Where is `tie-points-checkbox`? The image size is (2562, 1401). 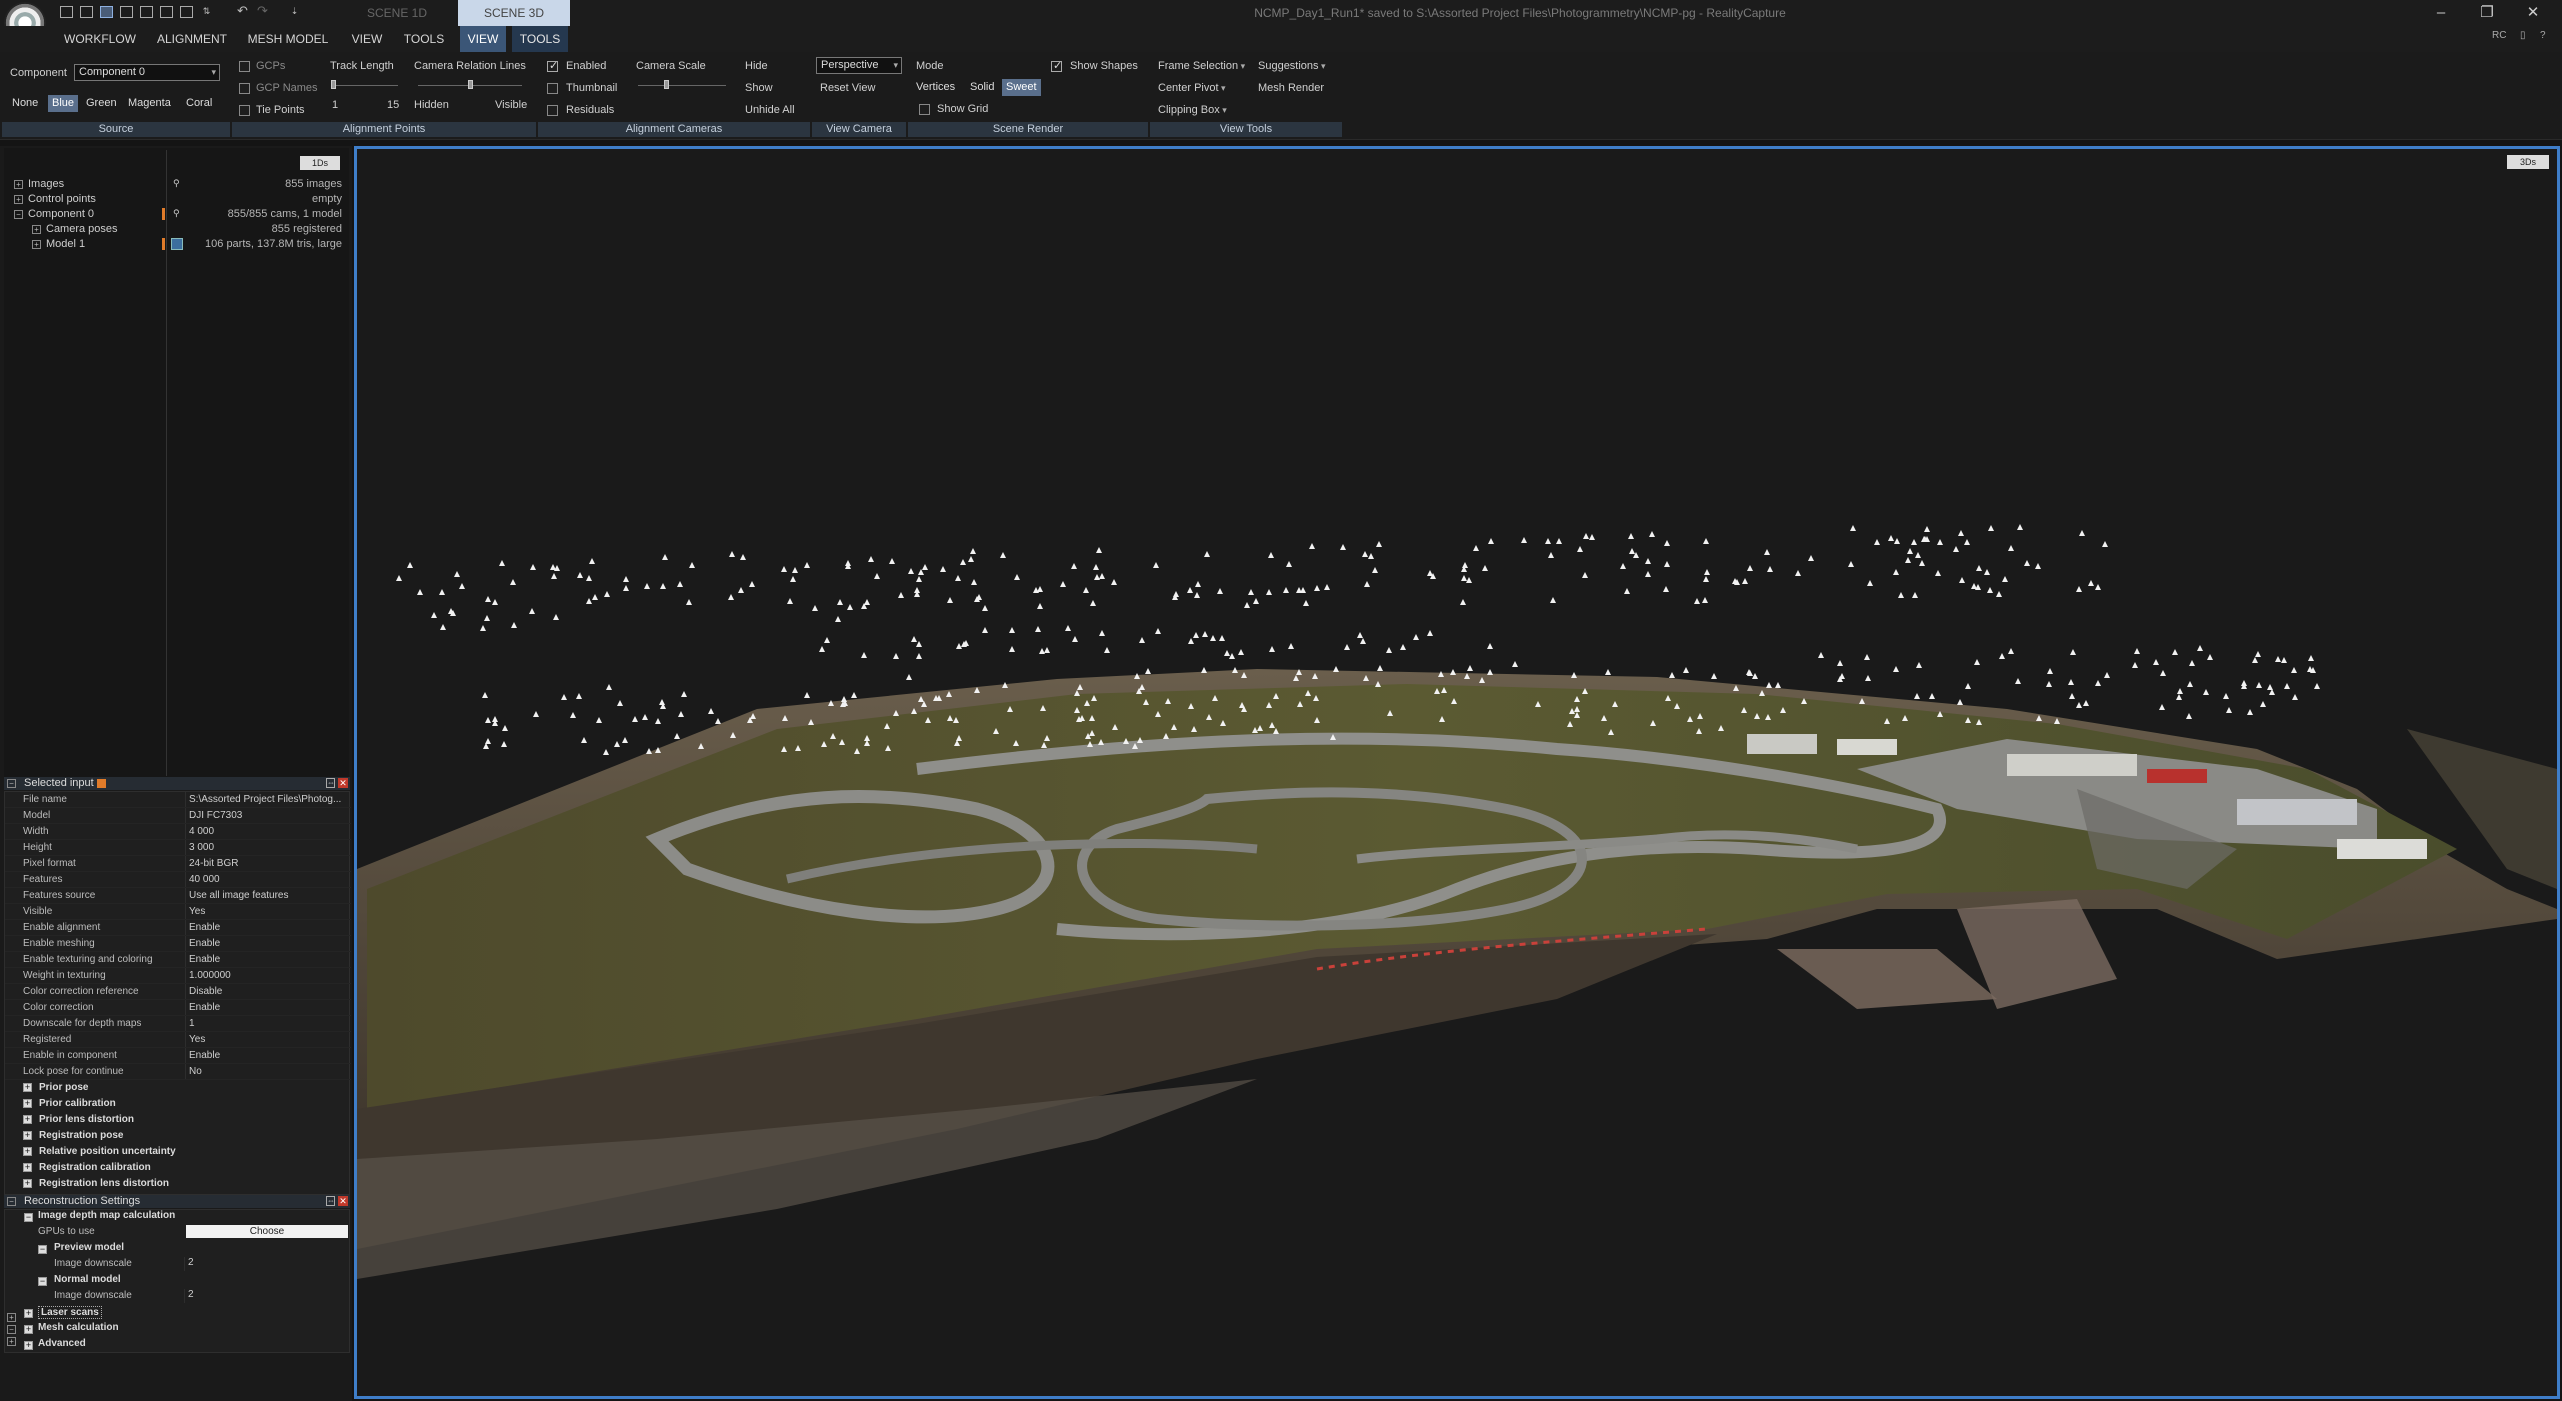
tie-points-checkbox is located at coordinates (244, 110).